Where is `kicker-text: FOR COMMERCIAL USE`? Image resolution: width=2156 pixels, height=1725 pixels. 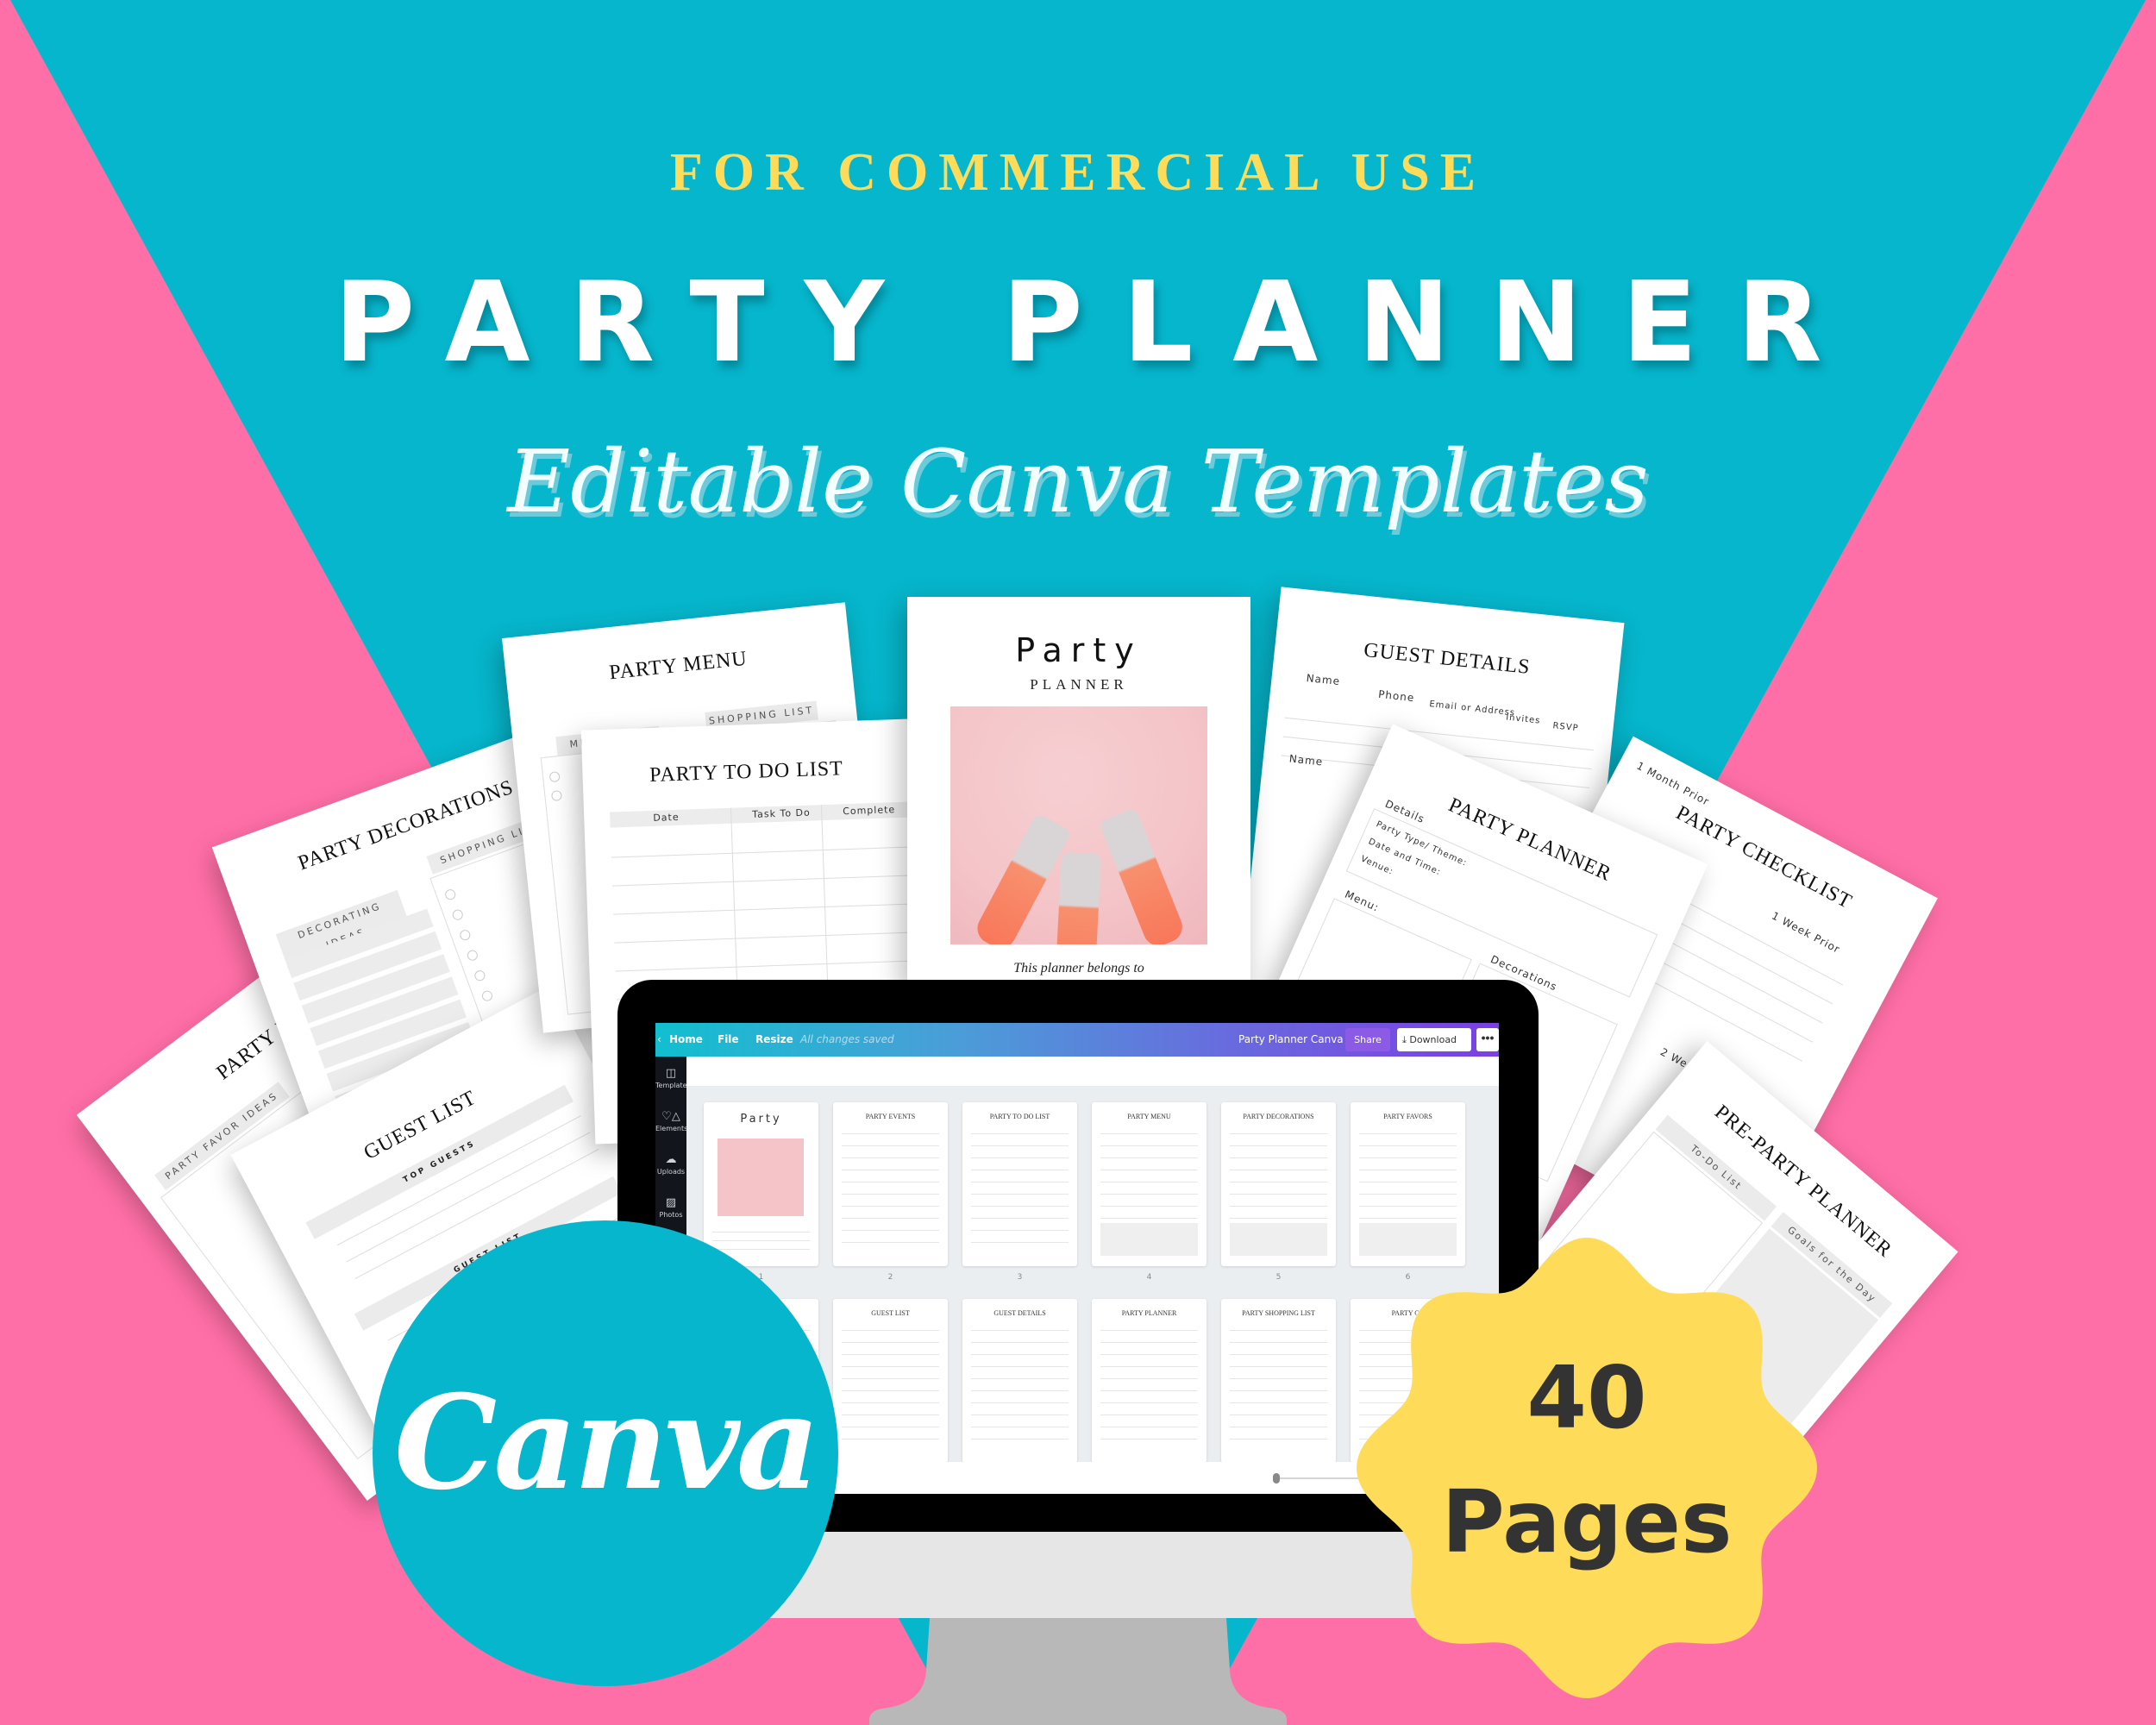 kicker-text: FOR COMMERCIAL USE is located at coordinates (1078, 172).